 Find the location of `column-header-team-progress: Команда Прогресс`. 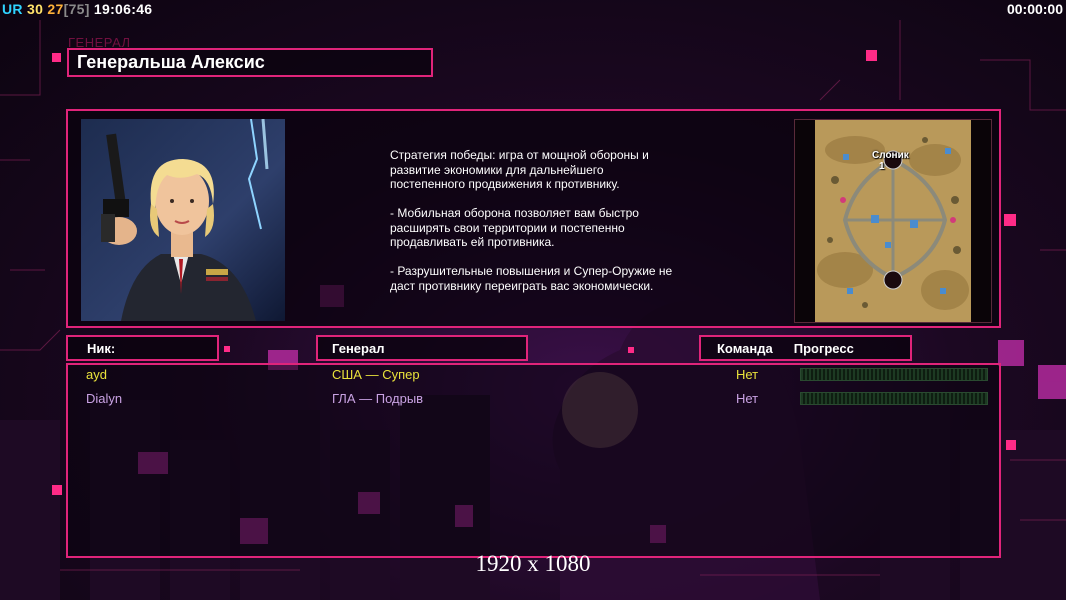

column-header-team-progress: Команда Прогресс is located at coordinates (805, 348).